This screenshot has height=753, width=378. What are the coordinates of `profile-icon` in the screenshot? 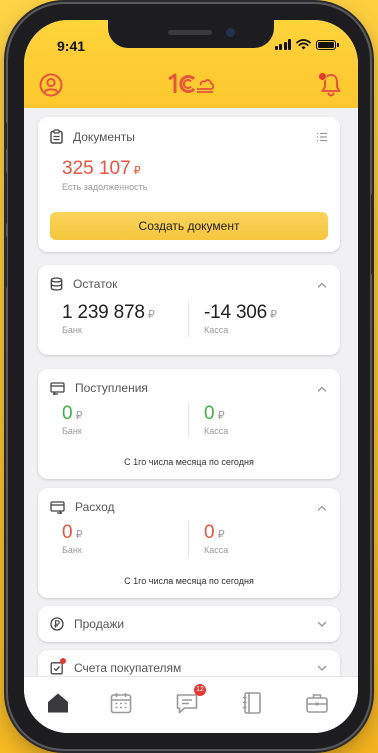 It's located at (51, 85).